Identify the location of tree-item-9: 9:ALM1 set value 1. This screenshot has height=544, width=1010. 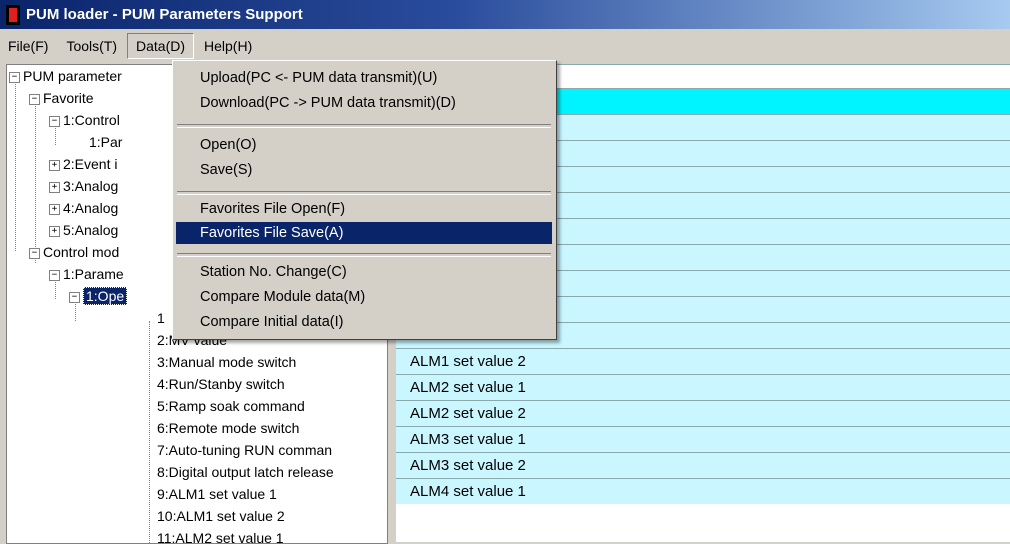
(217, 494).